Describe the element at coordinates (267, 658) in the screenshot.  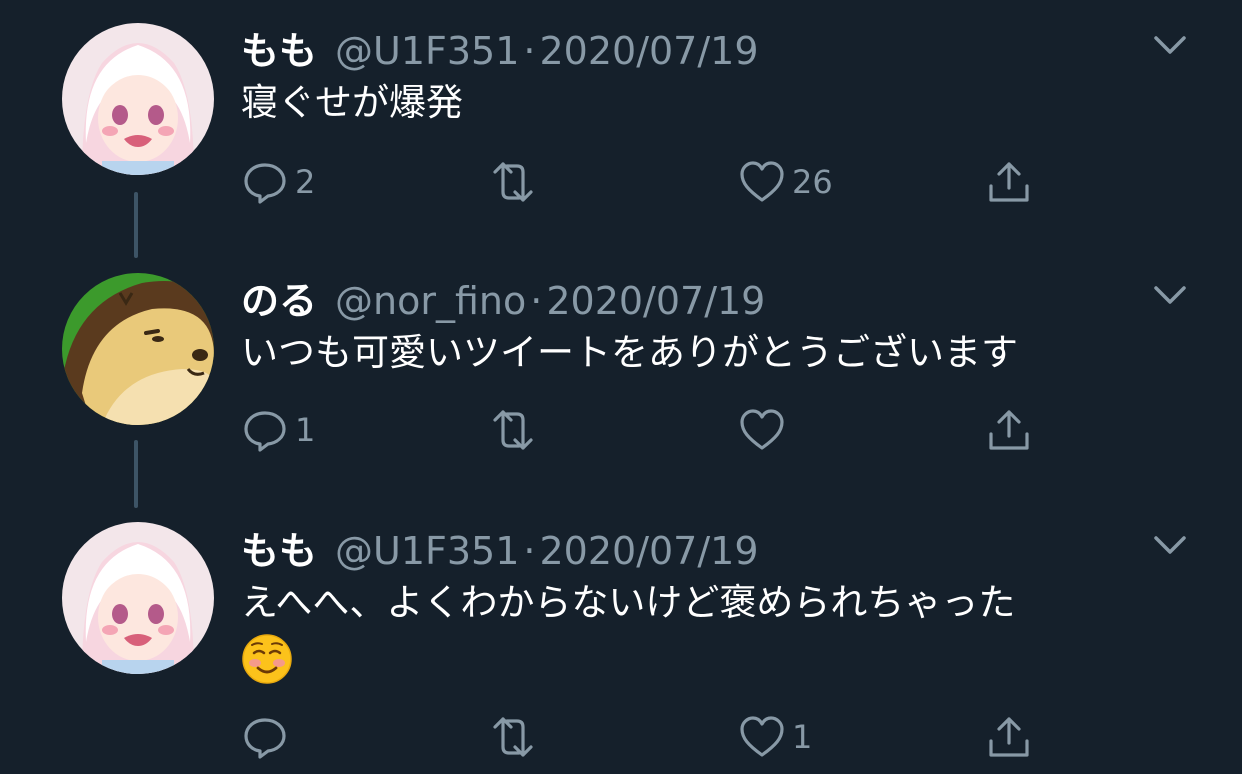
I see `smiling-face-emoji-icon` at that location.